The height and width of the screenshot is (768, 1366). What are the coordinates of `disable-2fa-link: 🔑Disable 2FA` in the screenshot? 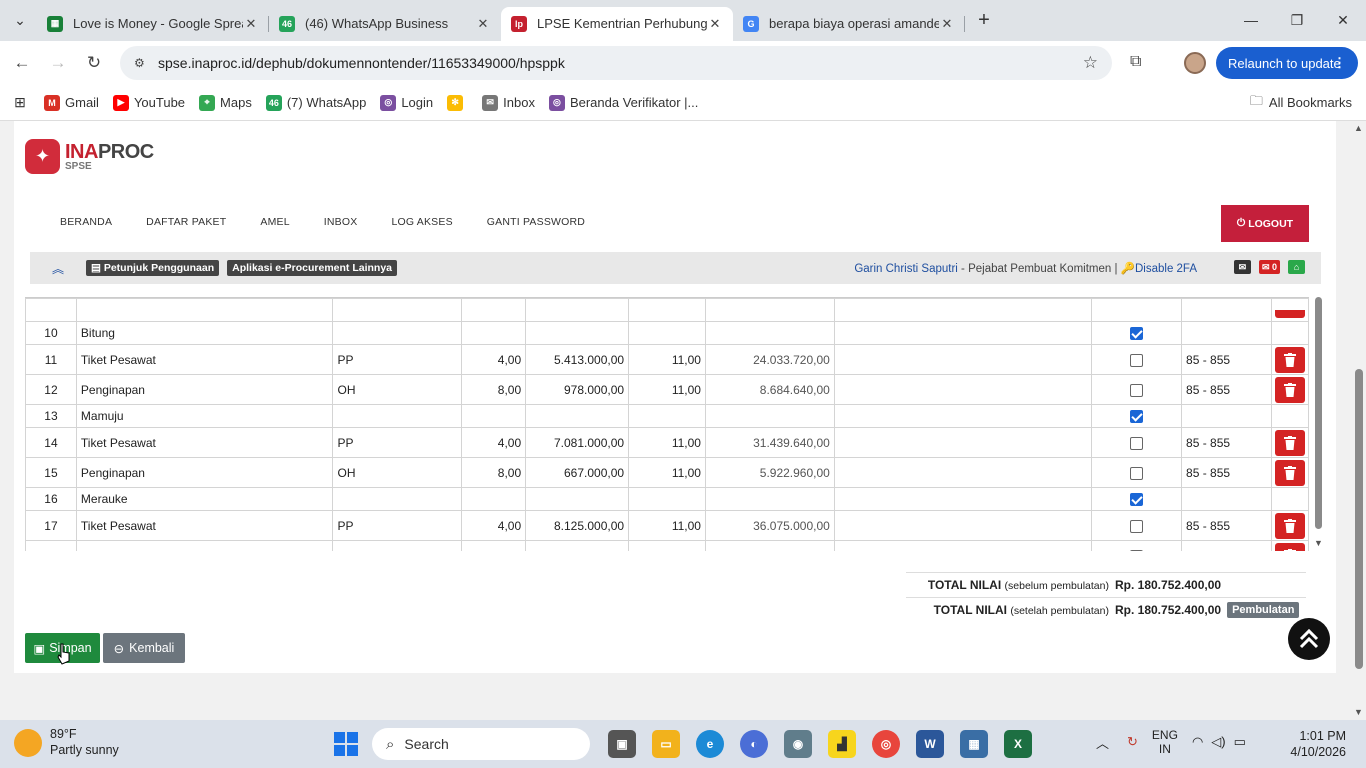 It's located at (1159, 269).